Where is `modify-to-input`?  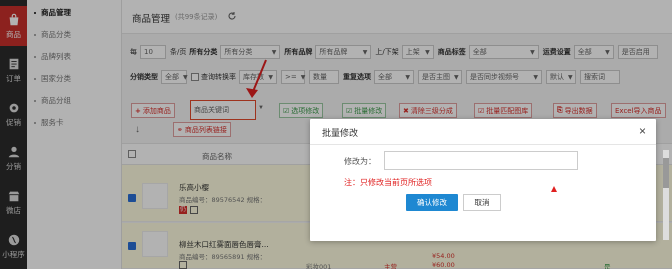
modify-to-input is located at coordinates (481, 160).